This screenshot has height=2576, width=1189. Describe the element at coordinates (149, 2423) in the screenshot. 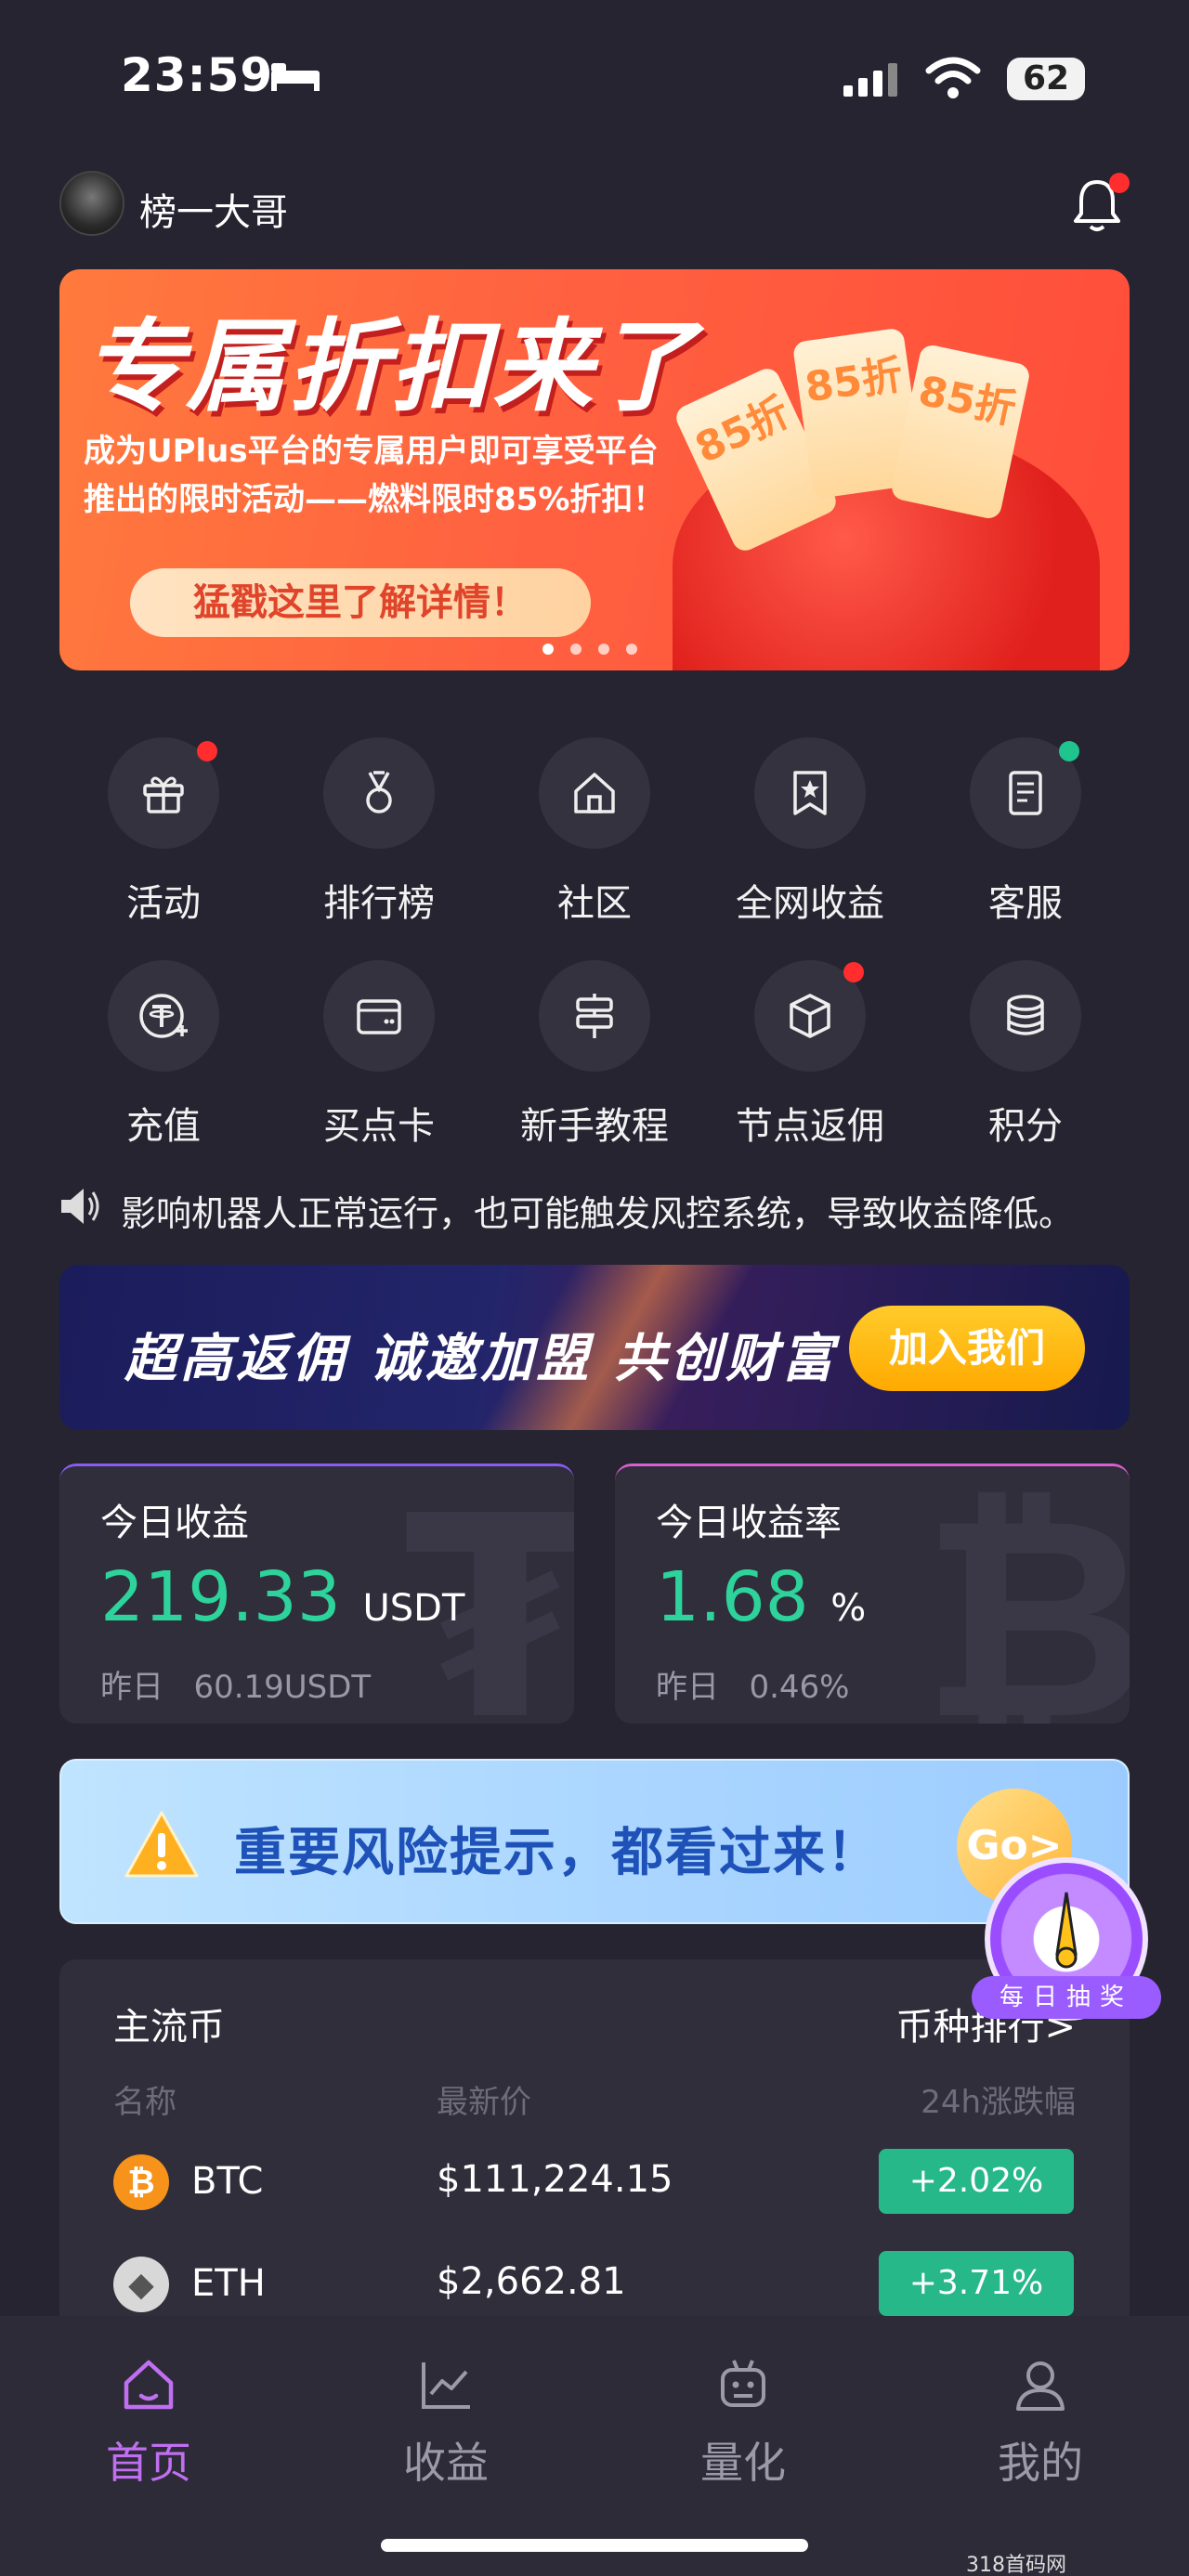

I see `tab-home: 首页` at that location.